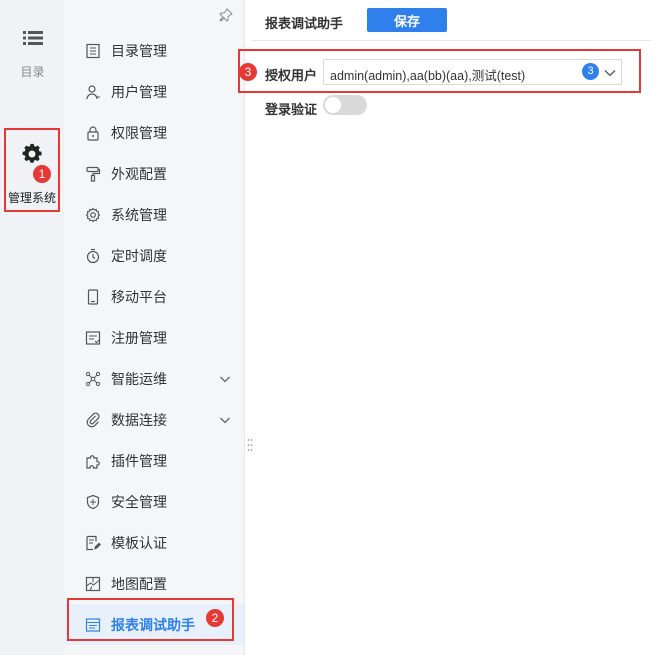 The width and height of the screenshot is (651, 655). I want to click on menu-item-data-connection: 数据连接, so click(154, 419).